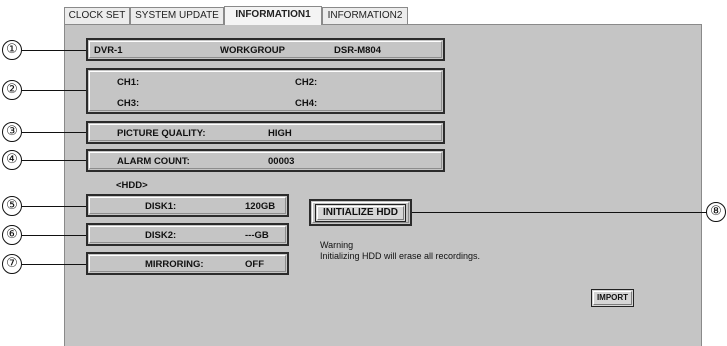 The height and width of the screenshot is (346, 727). What do you see at coordinates (54, 160) in the screenshot?
I see `callout-4-leader` at bounding box center [54, 160].